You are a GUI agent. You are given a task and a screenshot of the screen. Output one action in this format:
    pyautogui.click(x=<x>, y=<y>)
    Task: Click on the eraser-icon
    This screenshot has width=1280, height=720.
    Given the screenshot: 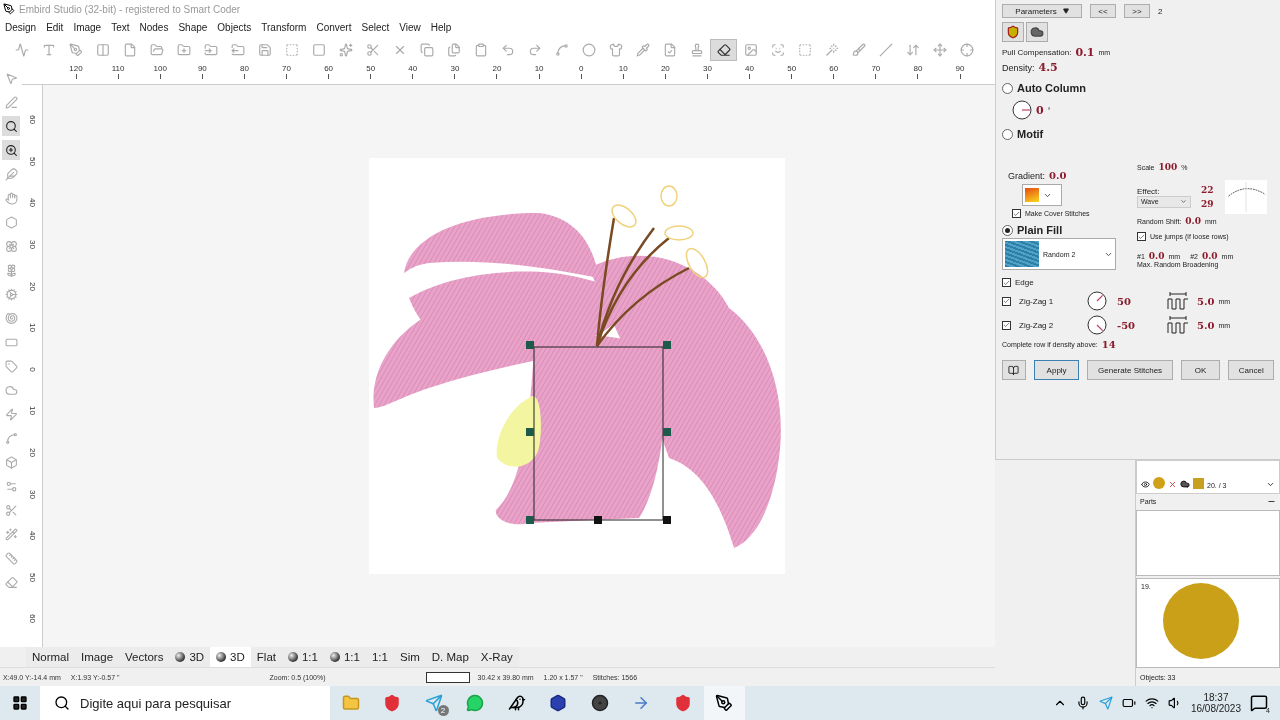 What is the action you would take?
    pyautogui.click(x=723, y=50)
    